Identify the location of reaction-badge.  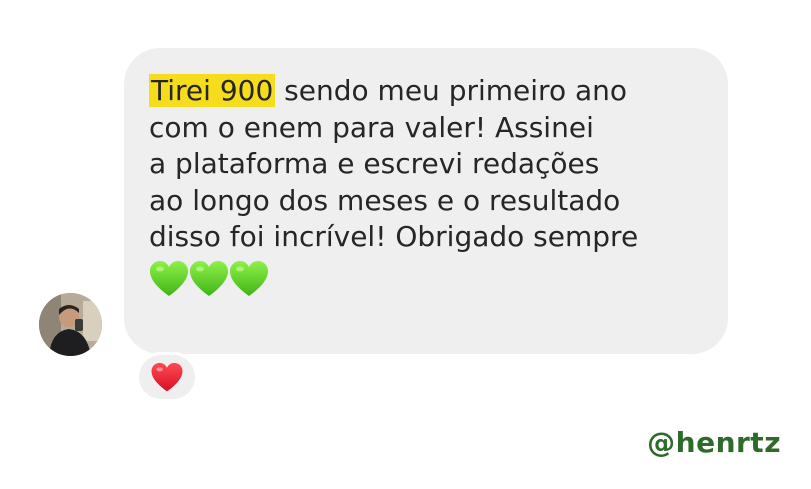
(167, 377).